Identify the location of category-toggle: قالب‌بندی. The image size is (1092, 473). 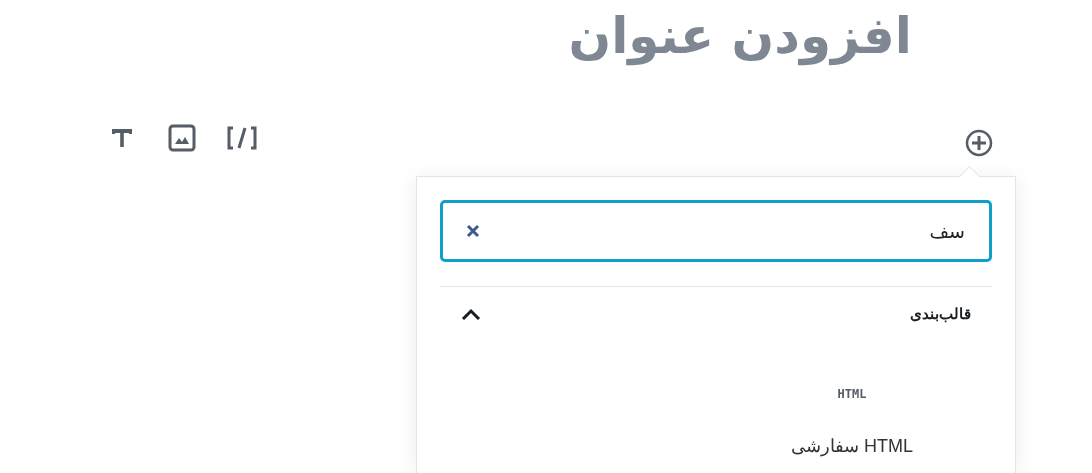
(716, 314).